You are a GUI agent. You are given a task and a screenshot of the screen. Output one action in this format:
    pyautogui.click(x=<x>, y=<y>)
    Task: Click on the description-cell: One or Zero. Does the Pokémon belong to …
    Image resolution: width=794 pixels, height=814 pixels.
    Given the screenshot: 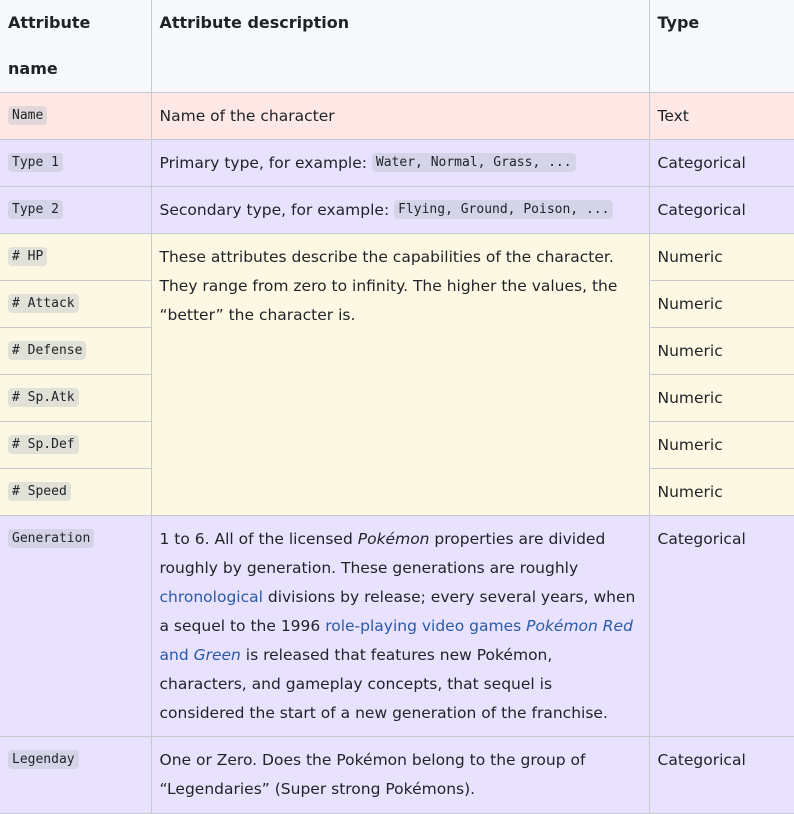 What is the action you would take?
    pyautogui.click(x=400, y=775)
    